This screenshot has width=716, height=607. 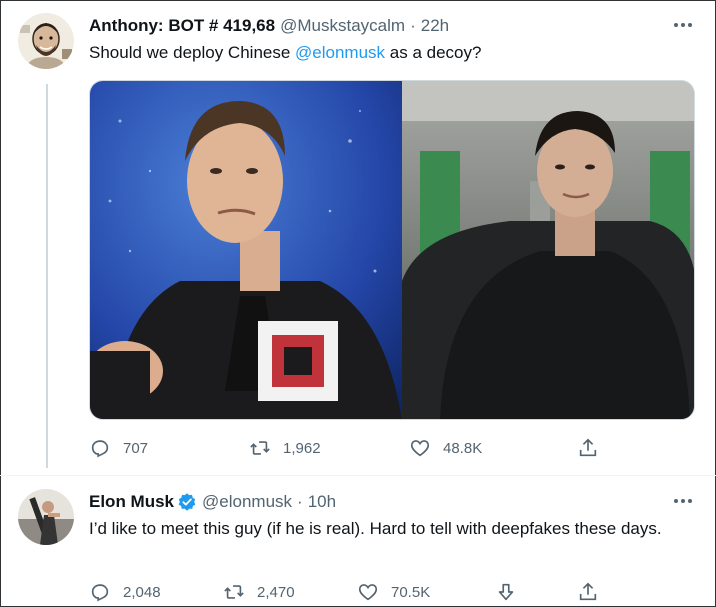 I want to click on downvote-icon, so click(x=506, y=592).